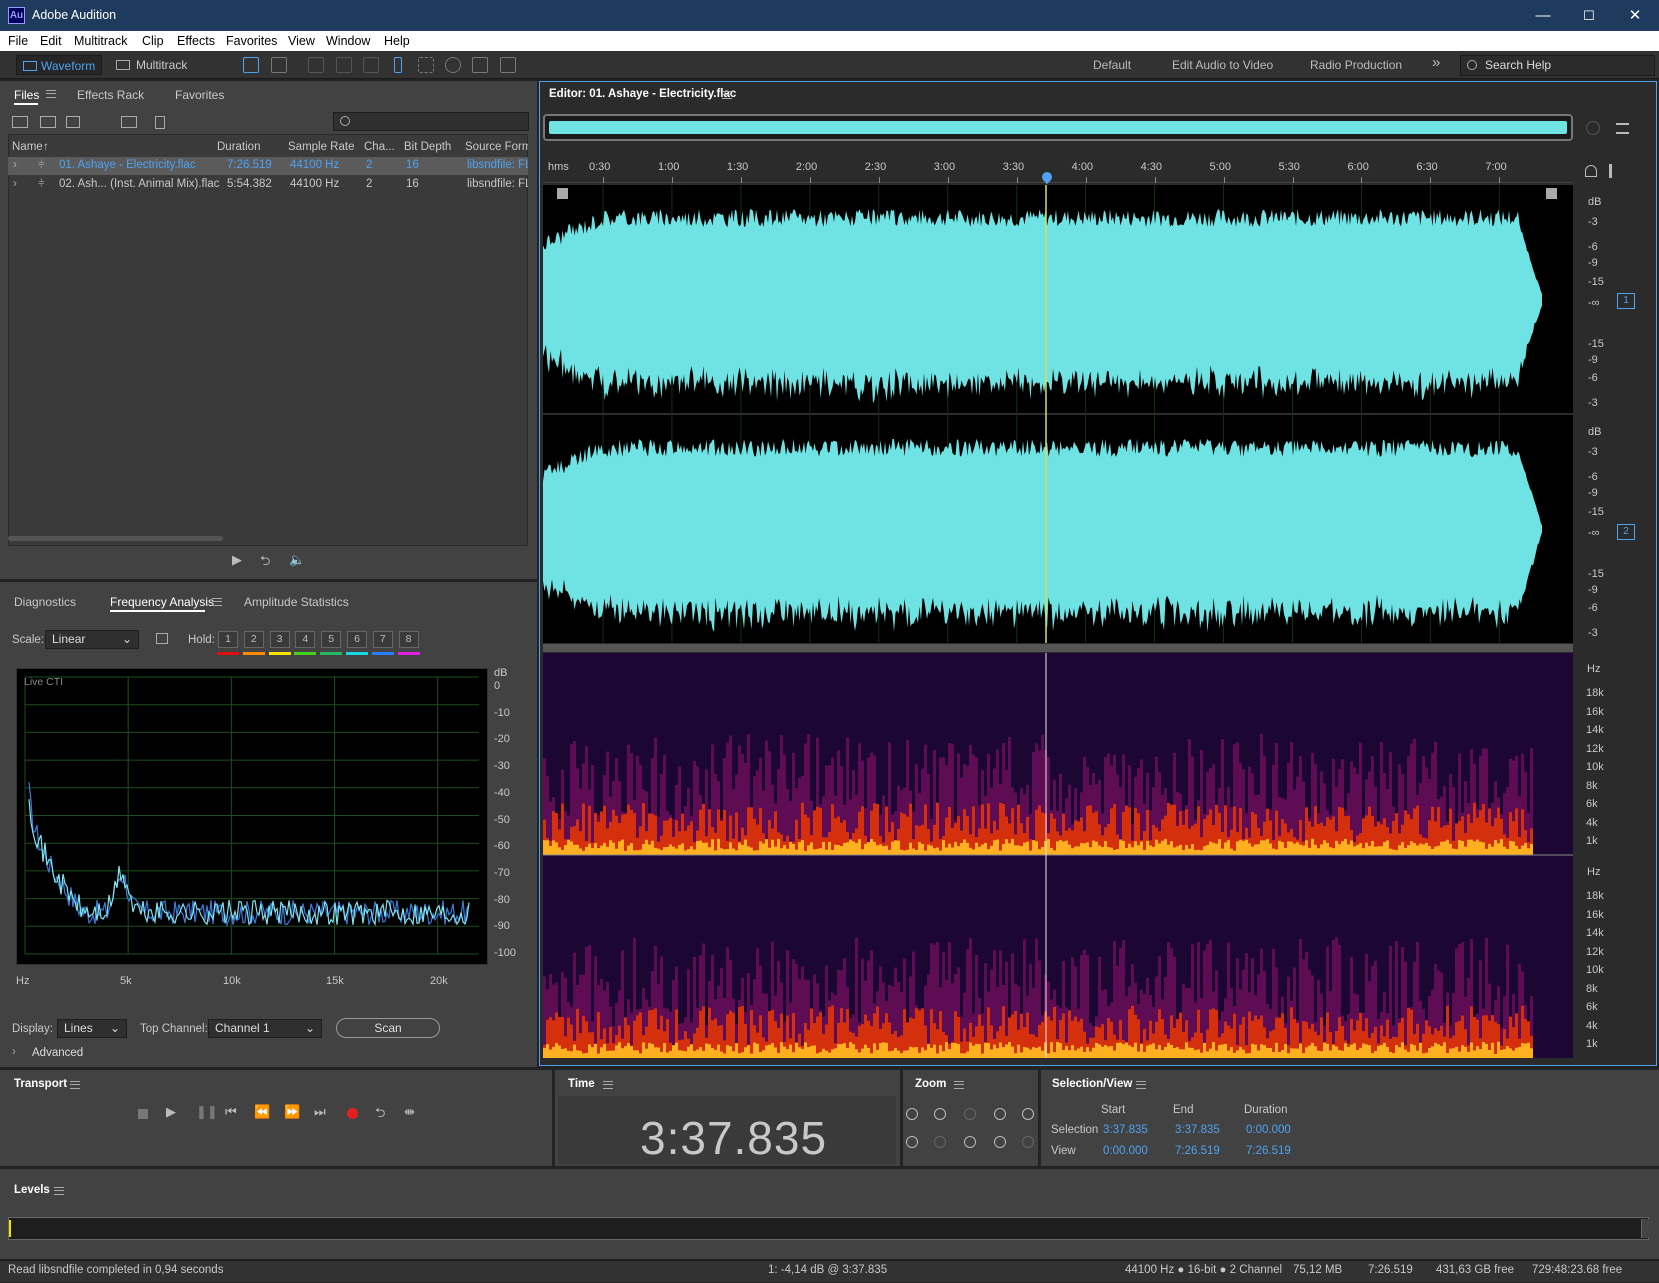 The height and width of the screenshot is (1283, 1659). What do you see at coordinates (371, 65) in the screenshot?
I see `slip-tool-icon` at bounding box center [371, 65].